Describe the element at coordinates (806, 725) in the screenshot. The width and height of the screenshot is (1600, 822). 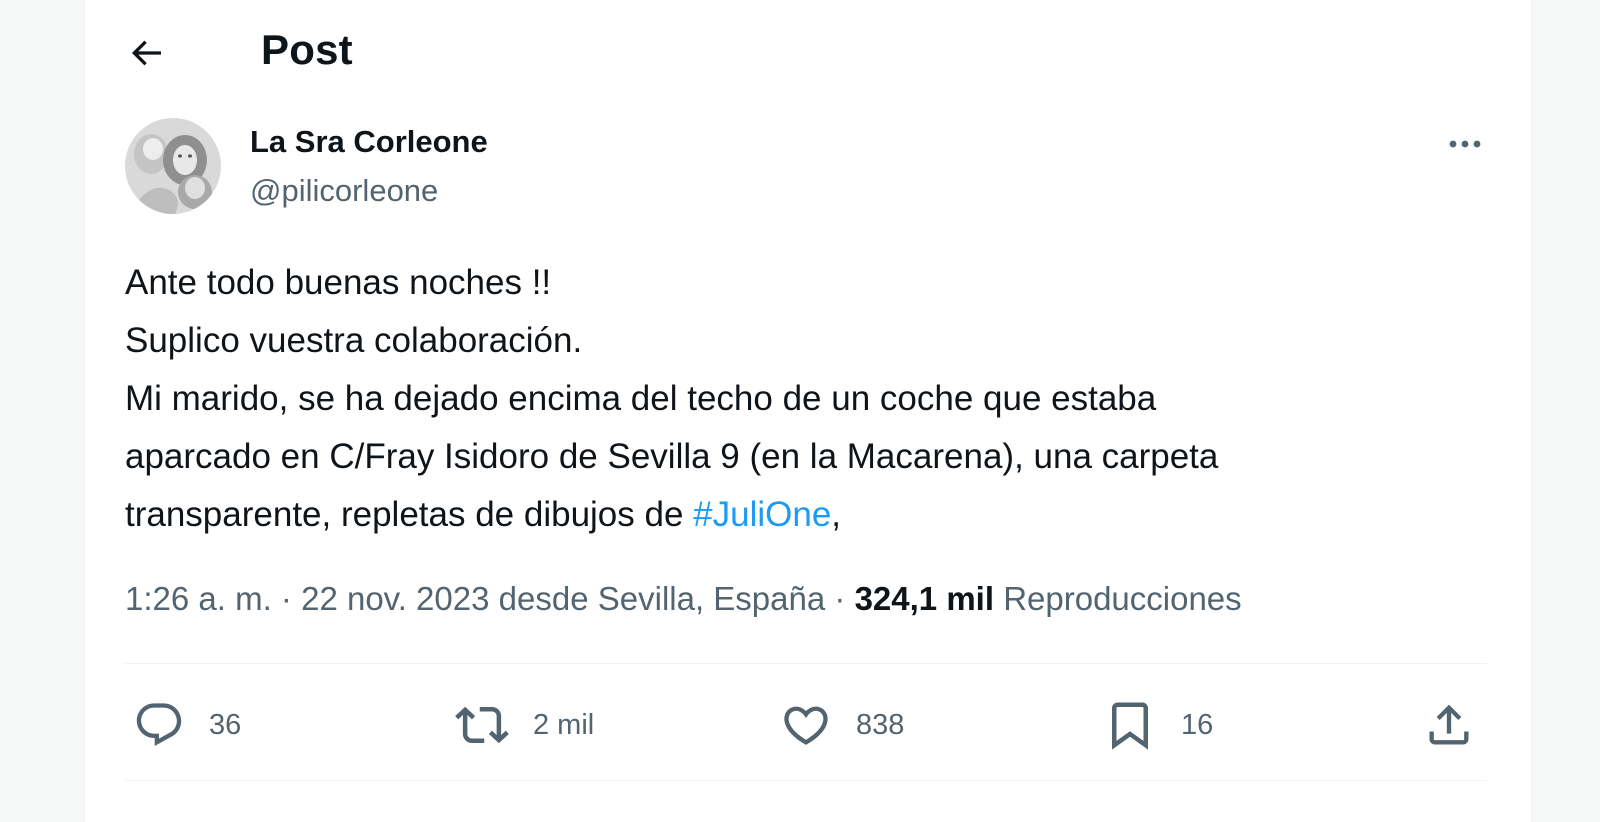
I see `heart-icon` at that location.